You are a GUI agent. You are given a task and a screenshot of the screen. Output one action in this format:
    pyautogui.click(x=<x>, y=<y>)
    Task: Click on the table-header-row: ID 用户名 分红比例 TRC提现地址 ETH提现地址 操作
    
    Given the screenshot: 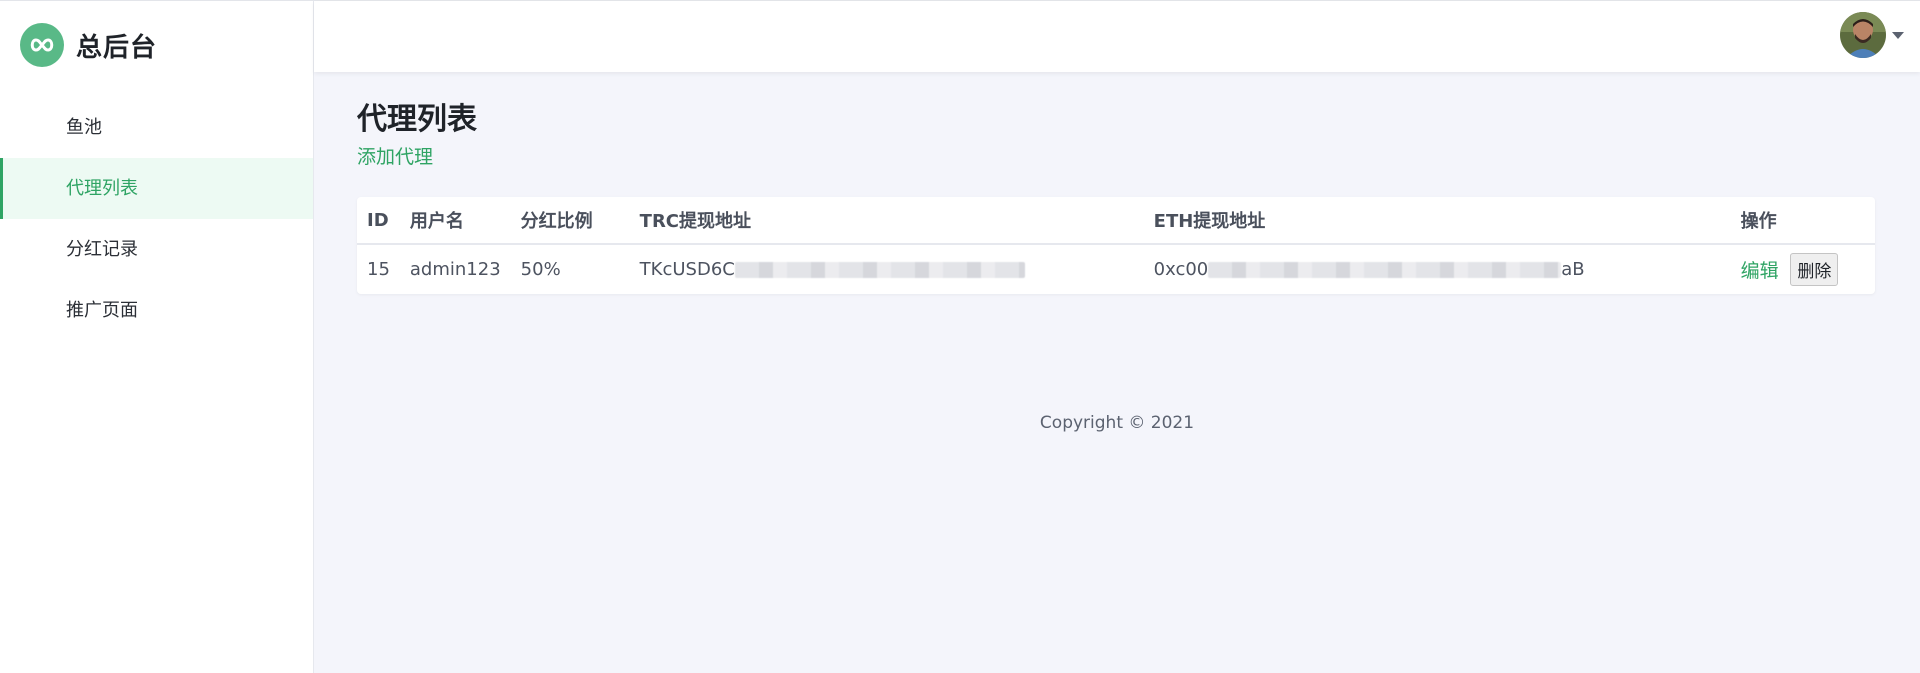 What is the action you would take?
    pyautogui.click(x=1116, y=221)
    